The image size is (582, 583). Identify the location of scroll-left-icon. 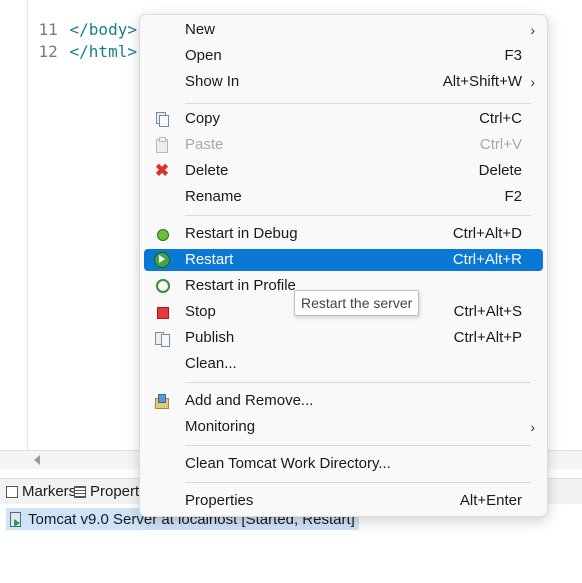
(37, 460).